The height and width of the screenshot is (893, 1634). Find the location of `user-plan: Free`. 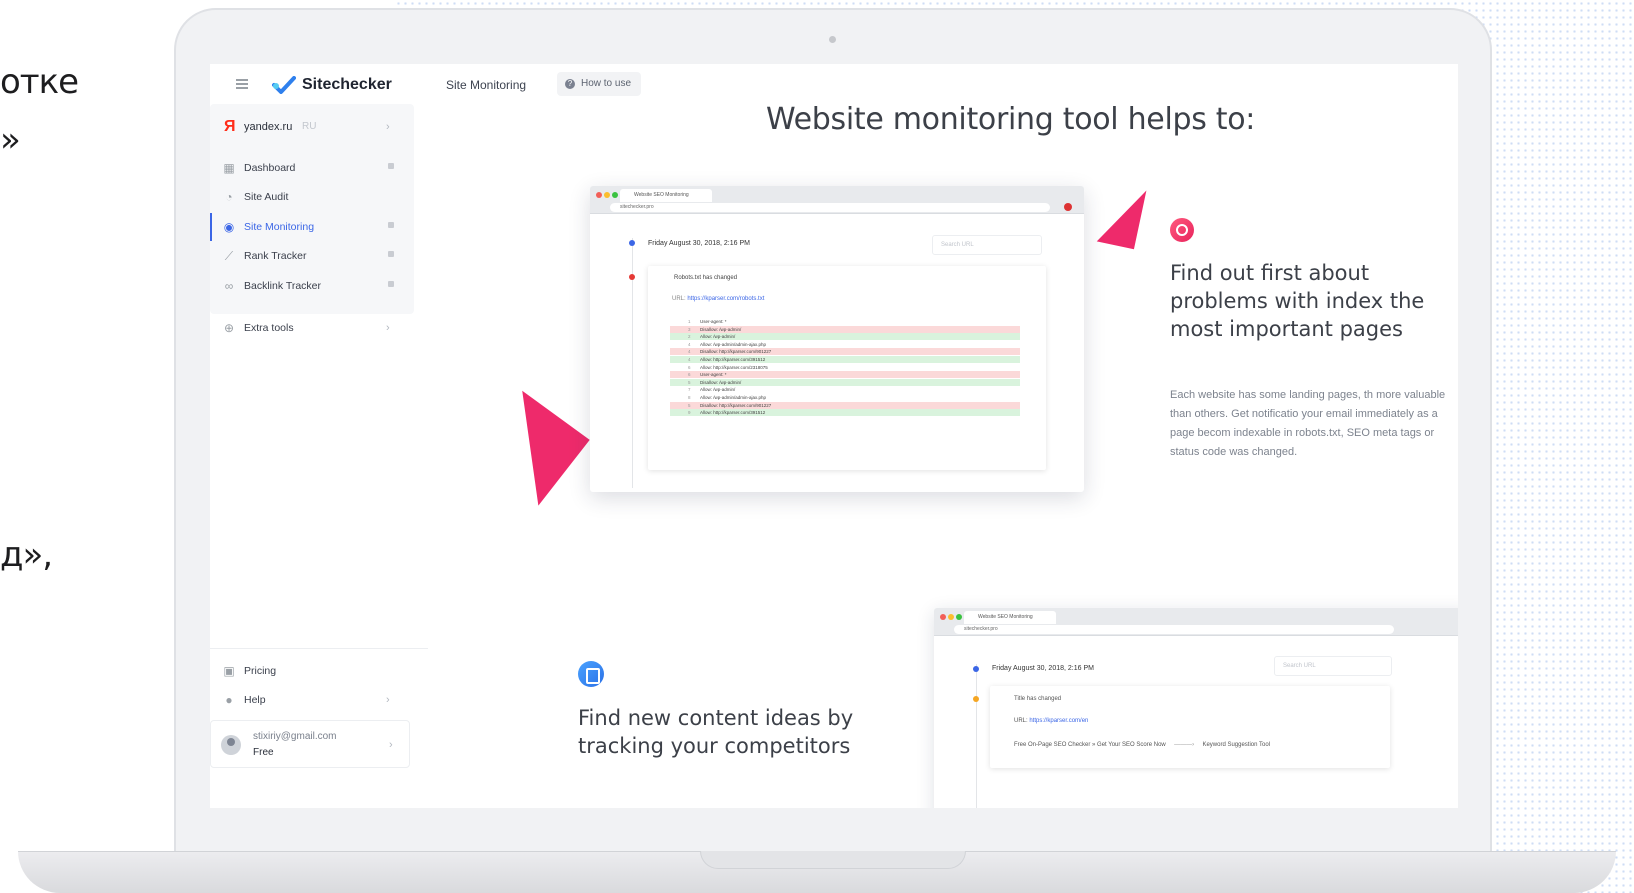

user-plan: Free is located at coordinates (263, 752).